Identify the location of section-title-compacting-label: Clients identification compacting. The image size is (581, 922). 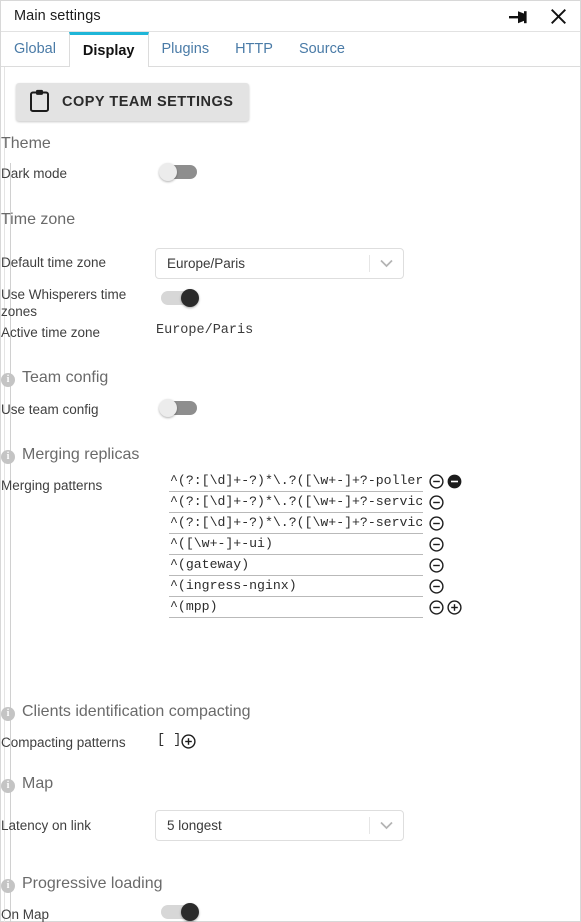
(136, 711).